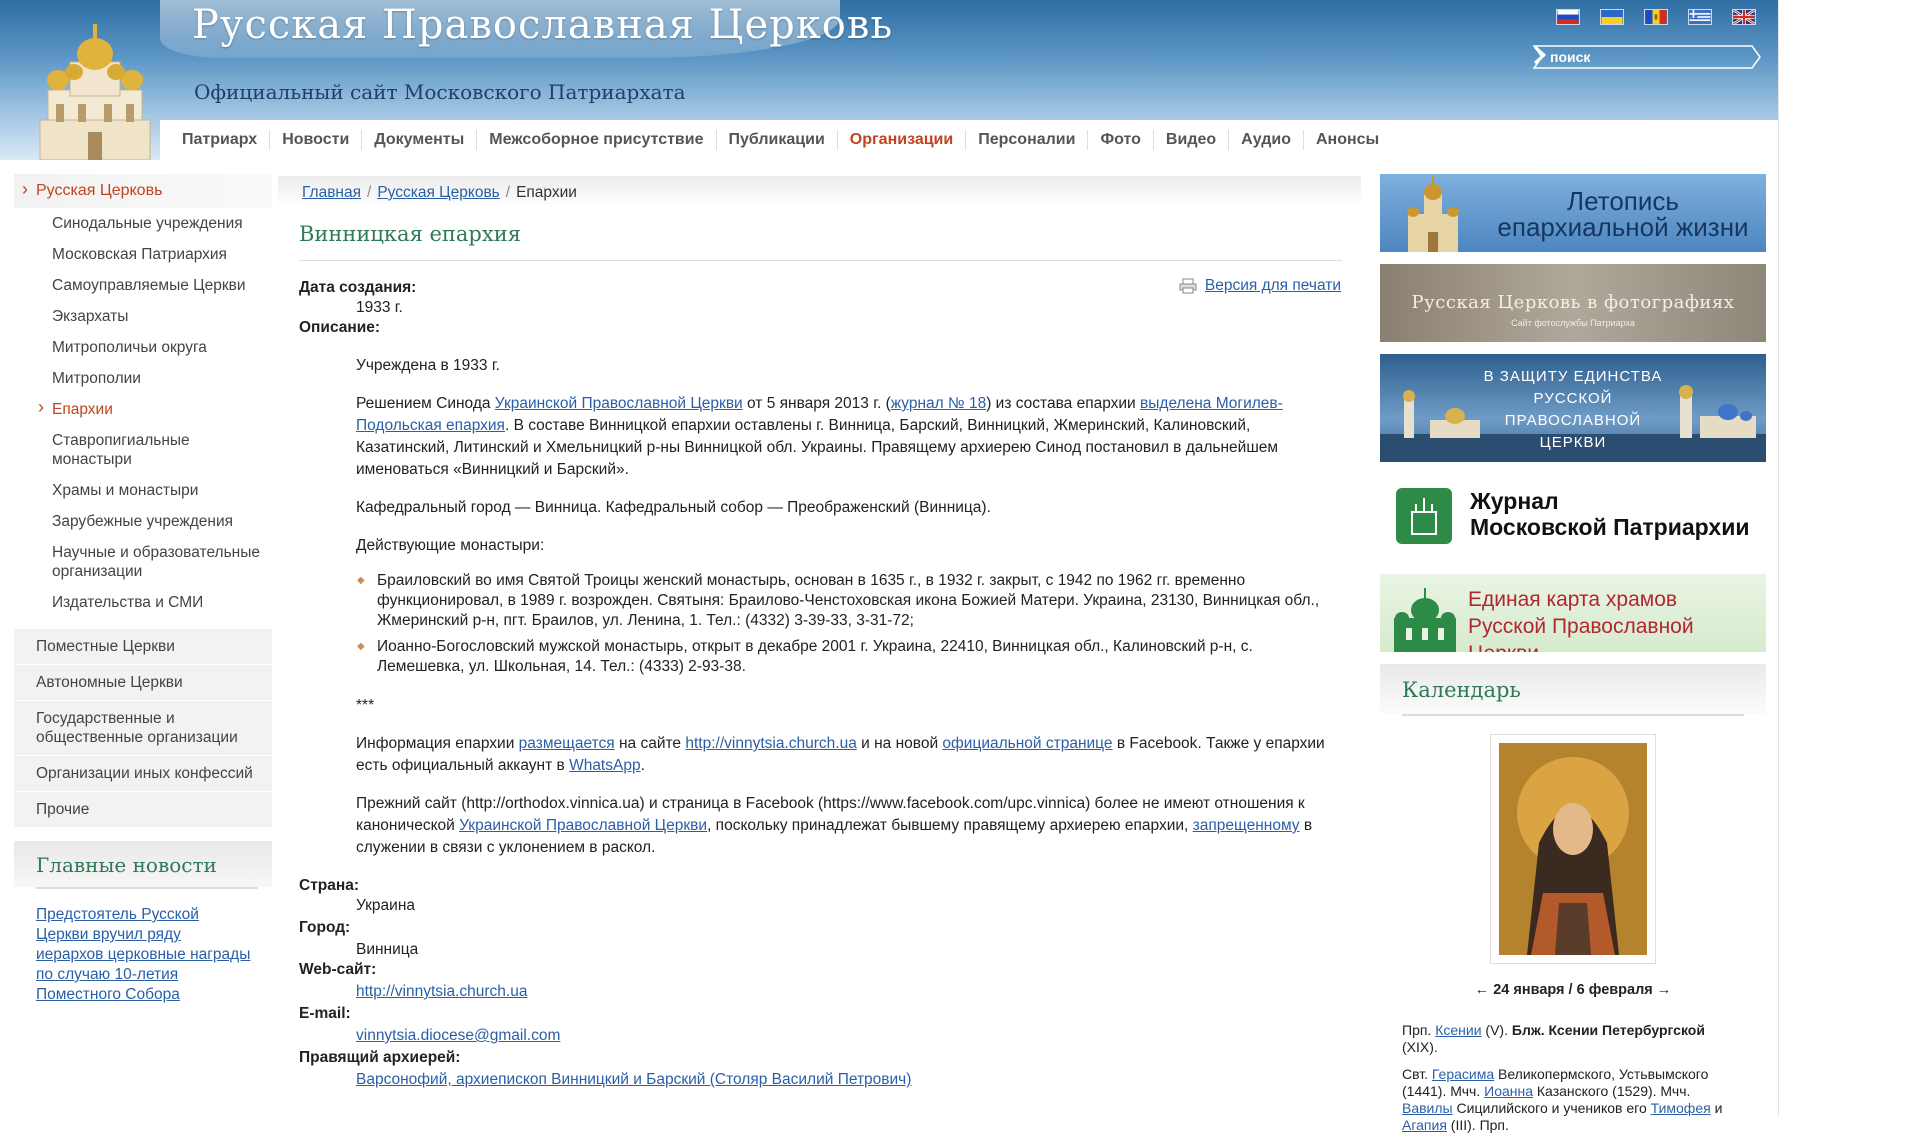 The height and width of the screenshot is (1144, 1920). Describe the element at coordinates (441, 991) in the screenshot. I see `website-link: http://vinnytsia.church.ua` at that location.